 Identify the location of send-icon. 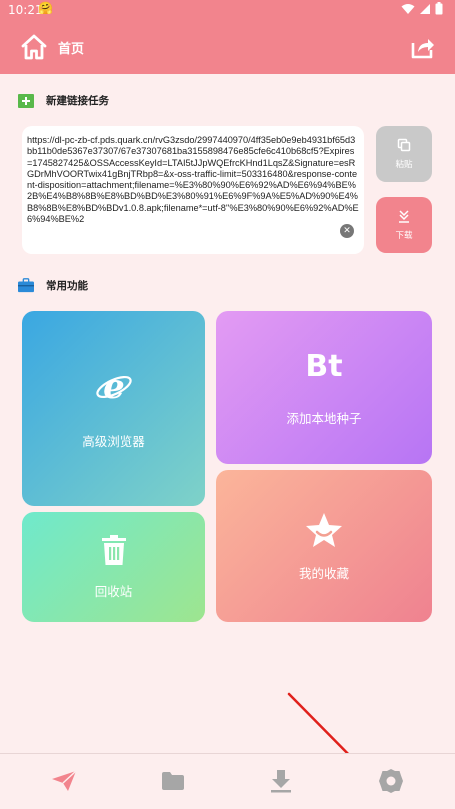
(64, 780).